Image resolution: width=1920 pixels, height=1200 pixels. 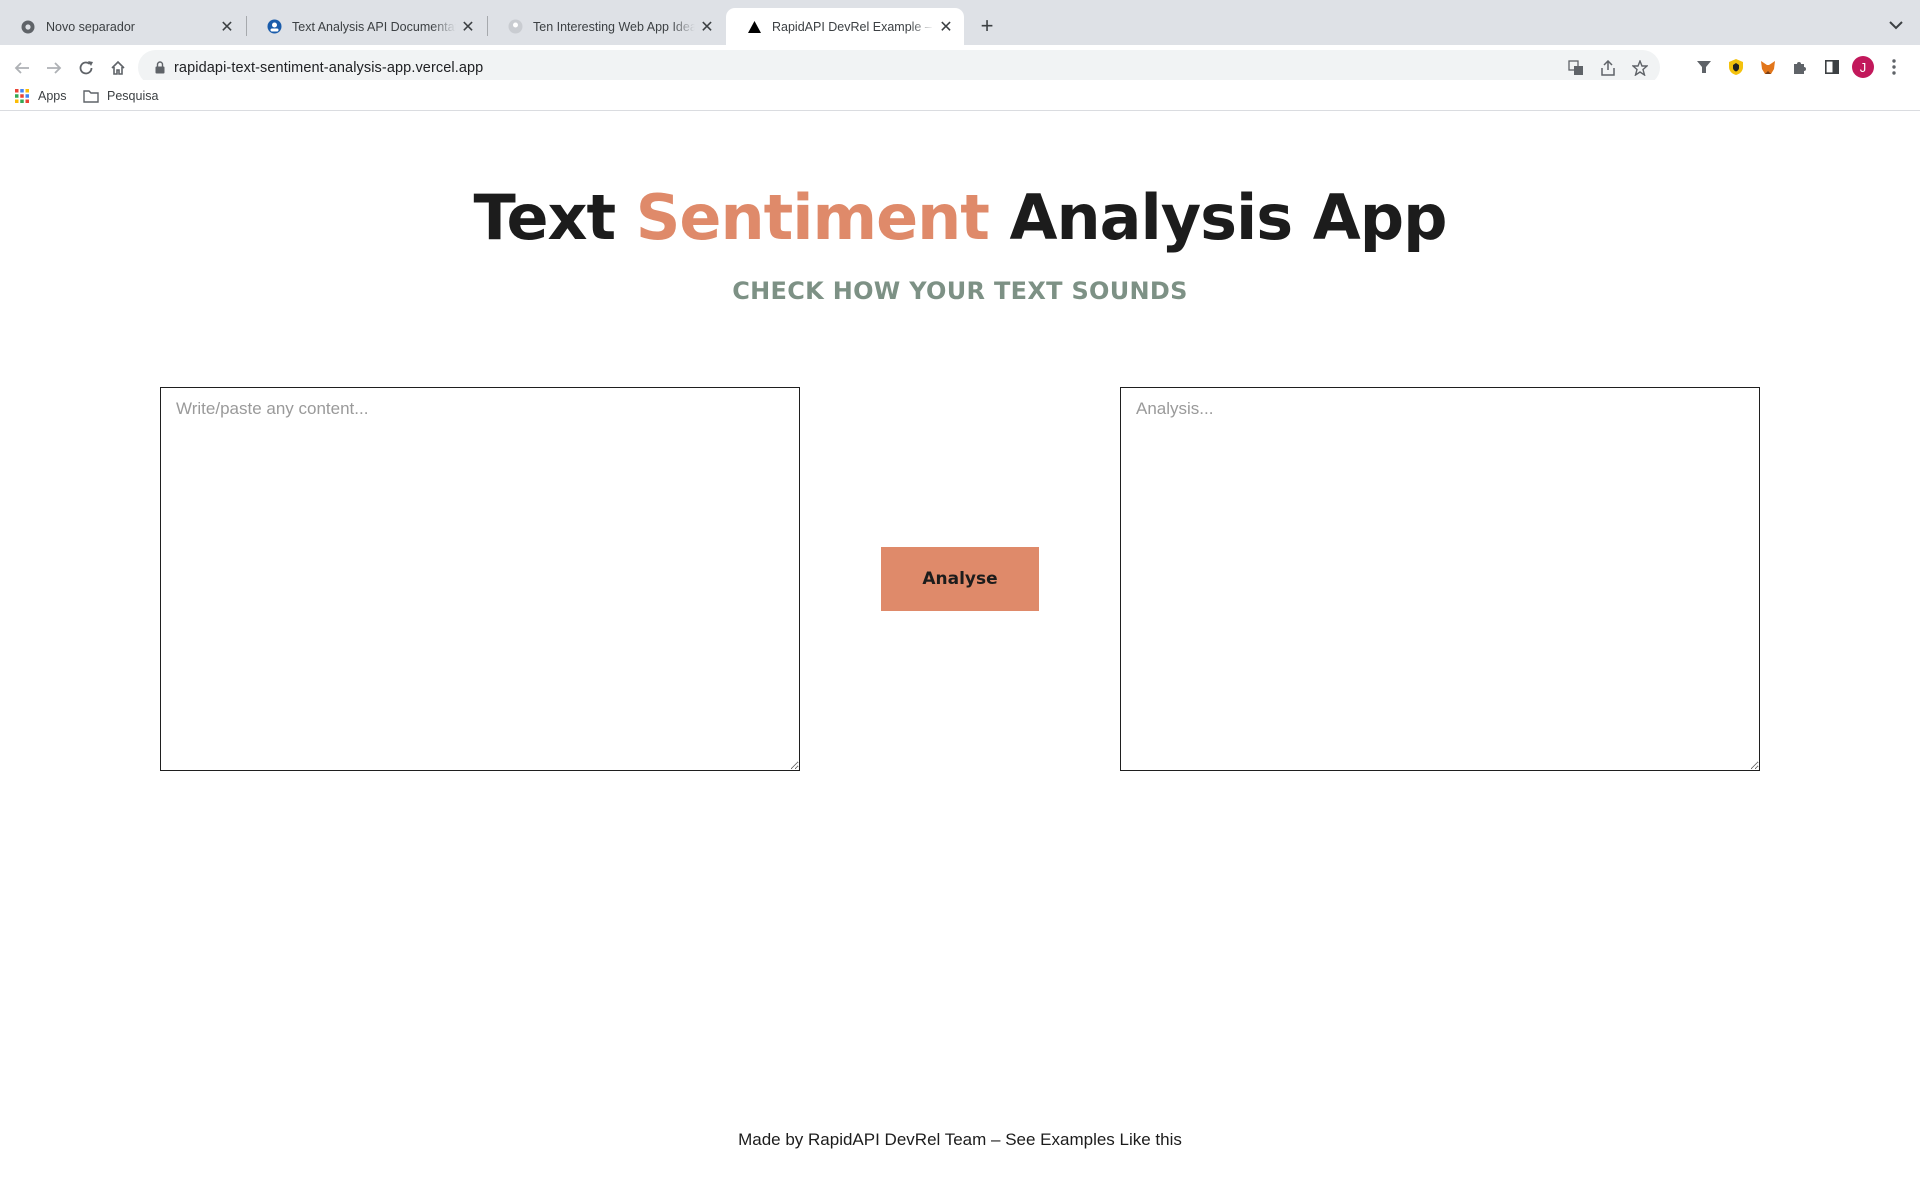 I want to click on star-icon, so click(x=1640, y=68).